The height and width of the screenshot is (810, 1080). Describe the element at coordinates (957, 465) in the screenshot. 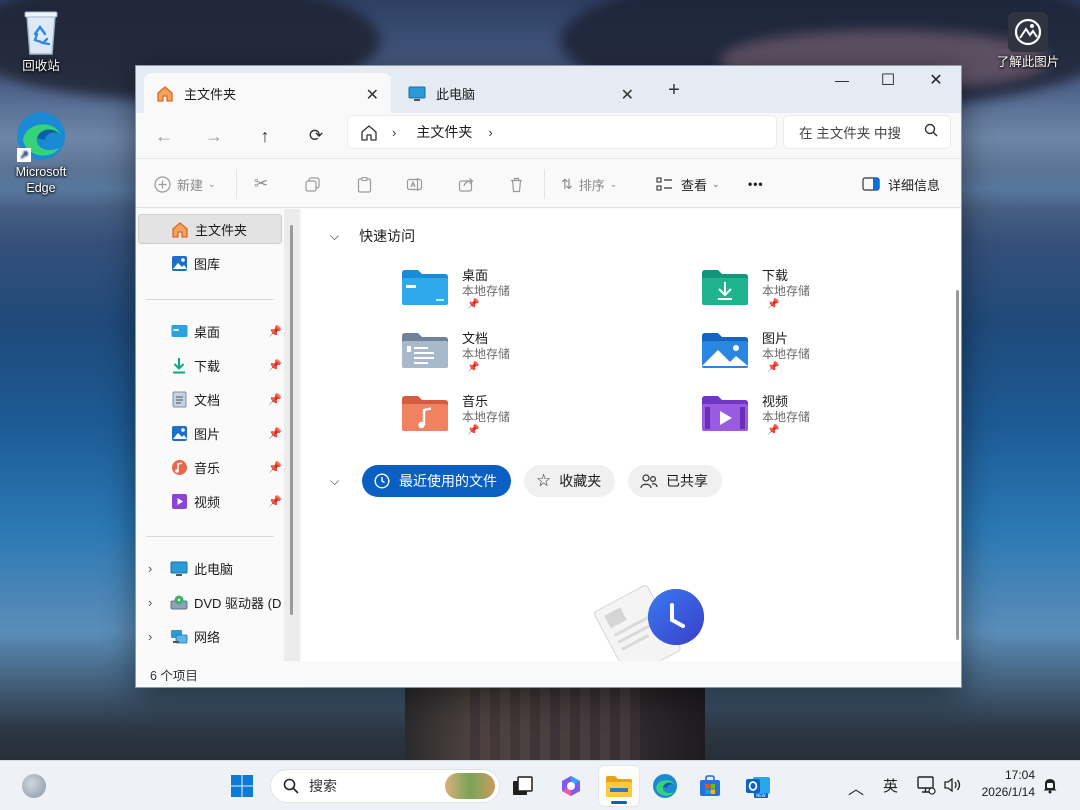

I see `content-scrollbar` at that location.